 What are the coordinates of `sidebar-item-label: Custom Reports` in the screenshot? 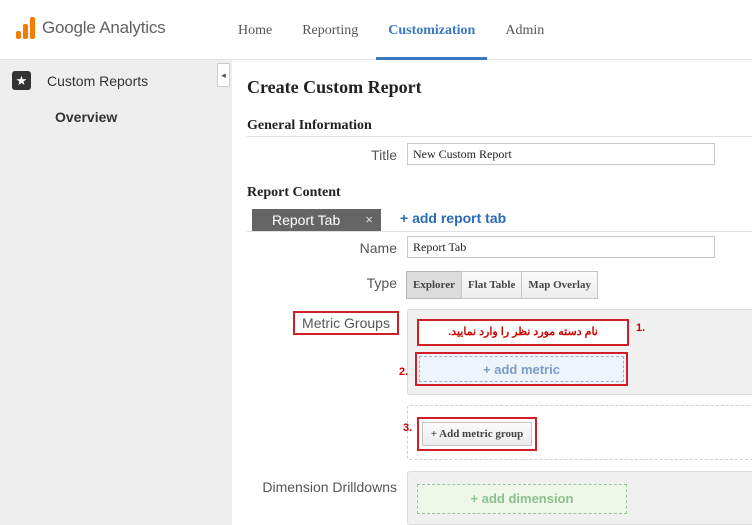 It's located at (98, 80).